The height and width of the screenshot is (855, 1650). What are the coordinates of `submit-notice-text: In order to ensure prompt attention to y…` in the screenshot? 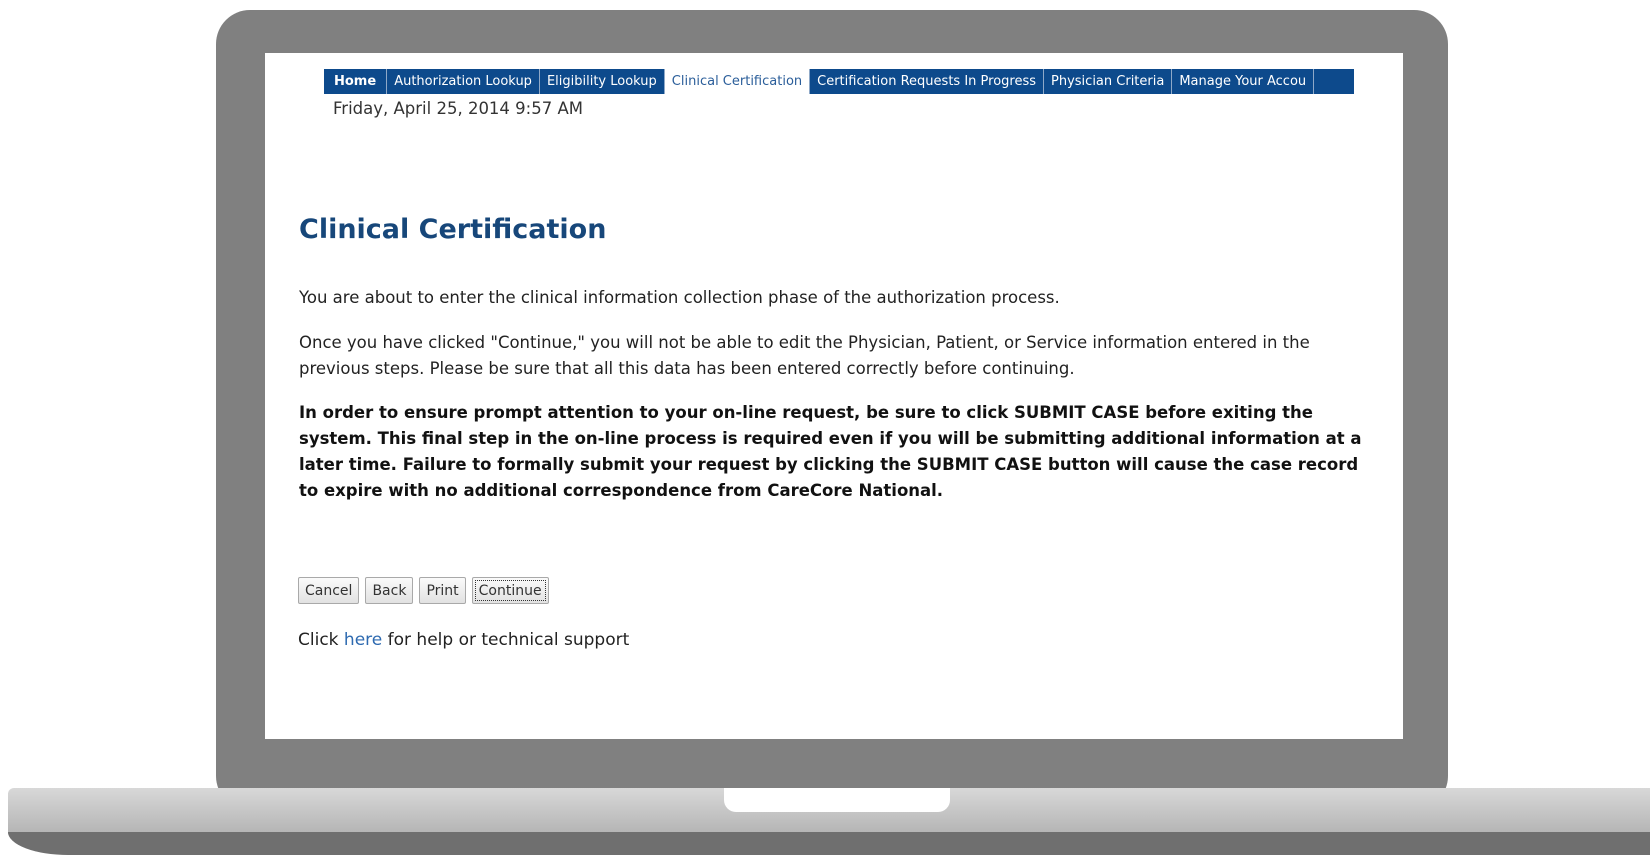 It's located at (830, 451).